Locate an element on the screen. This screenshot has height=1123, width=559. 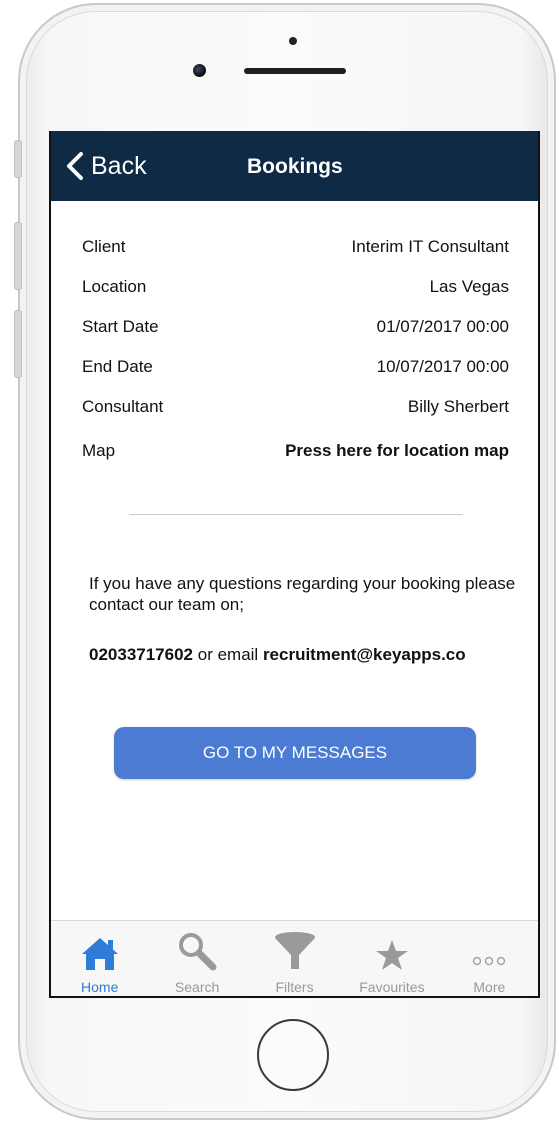
detail-label: Consultant is located at coordinates (123, 406).